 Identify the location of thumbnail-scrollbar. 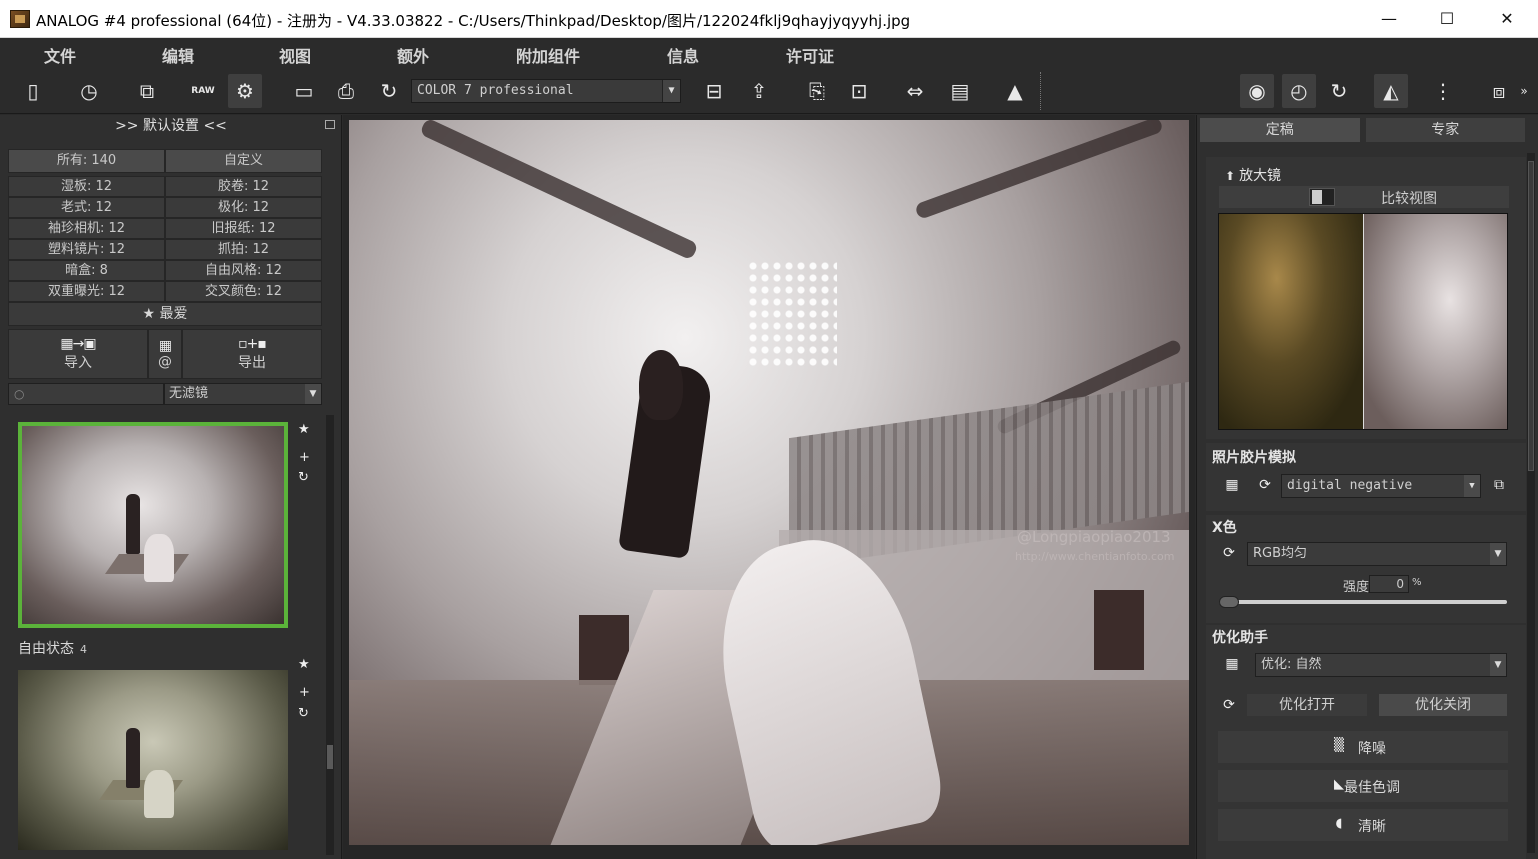
(330, 635).